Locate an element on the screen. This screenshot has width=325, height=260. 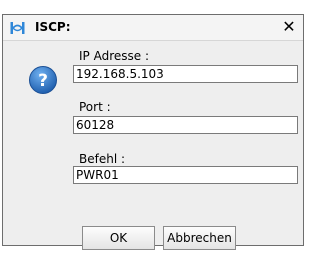
port-input is located at coordinates (185, 125).